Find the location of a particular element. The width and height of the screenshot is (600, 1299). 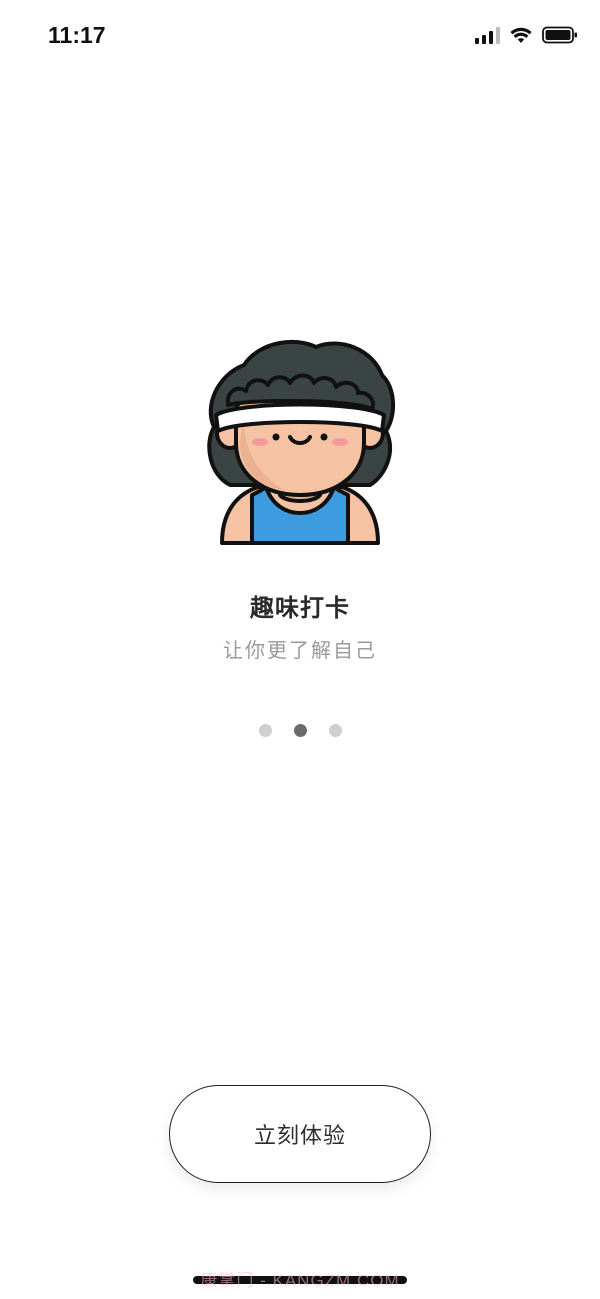

watermark: 康掌门 - KANGZM.COM is located at coordinates (300, 1280).